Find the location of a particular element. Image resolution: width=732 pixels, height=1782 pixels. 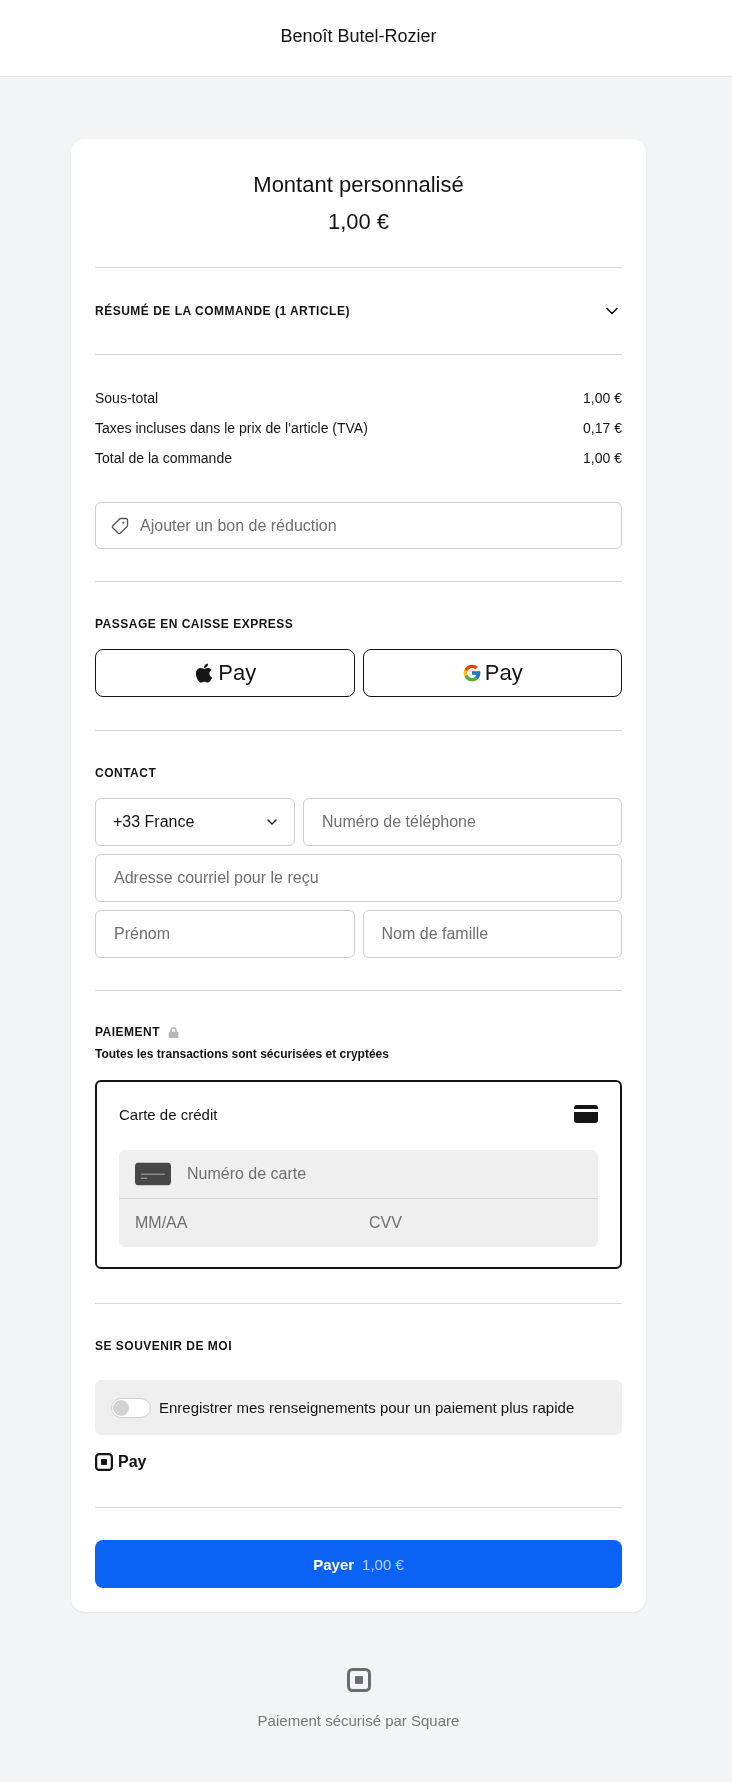

email-field: Adresse courriel pour le reçu is located at coordinates (358, 878).